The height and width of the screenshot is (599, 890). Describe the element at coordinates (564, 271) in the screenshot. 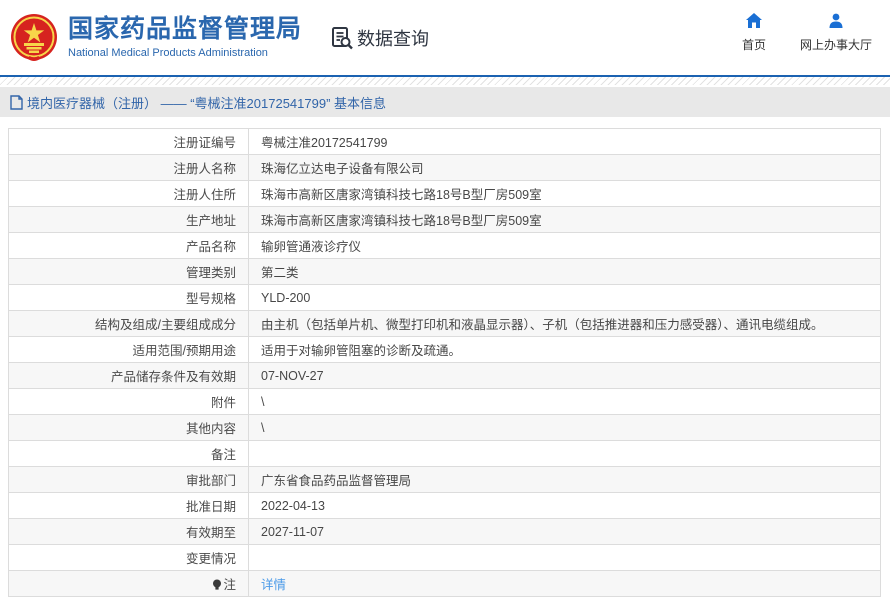

I see `row-value: 第二类` at that location.